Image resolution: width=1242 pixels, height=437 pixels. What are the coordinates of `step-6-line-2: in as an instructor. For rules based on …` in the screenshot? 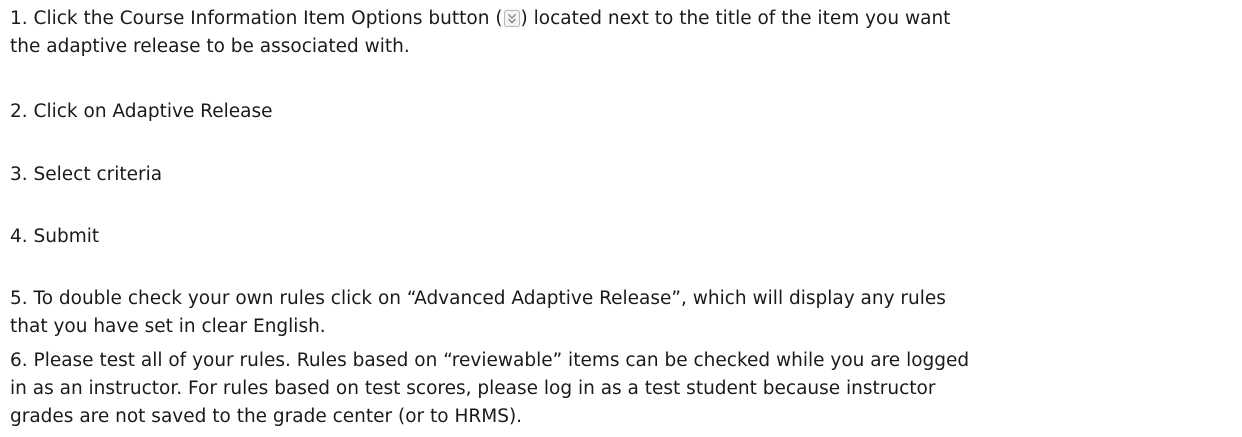 It's located at (473, 388).